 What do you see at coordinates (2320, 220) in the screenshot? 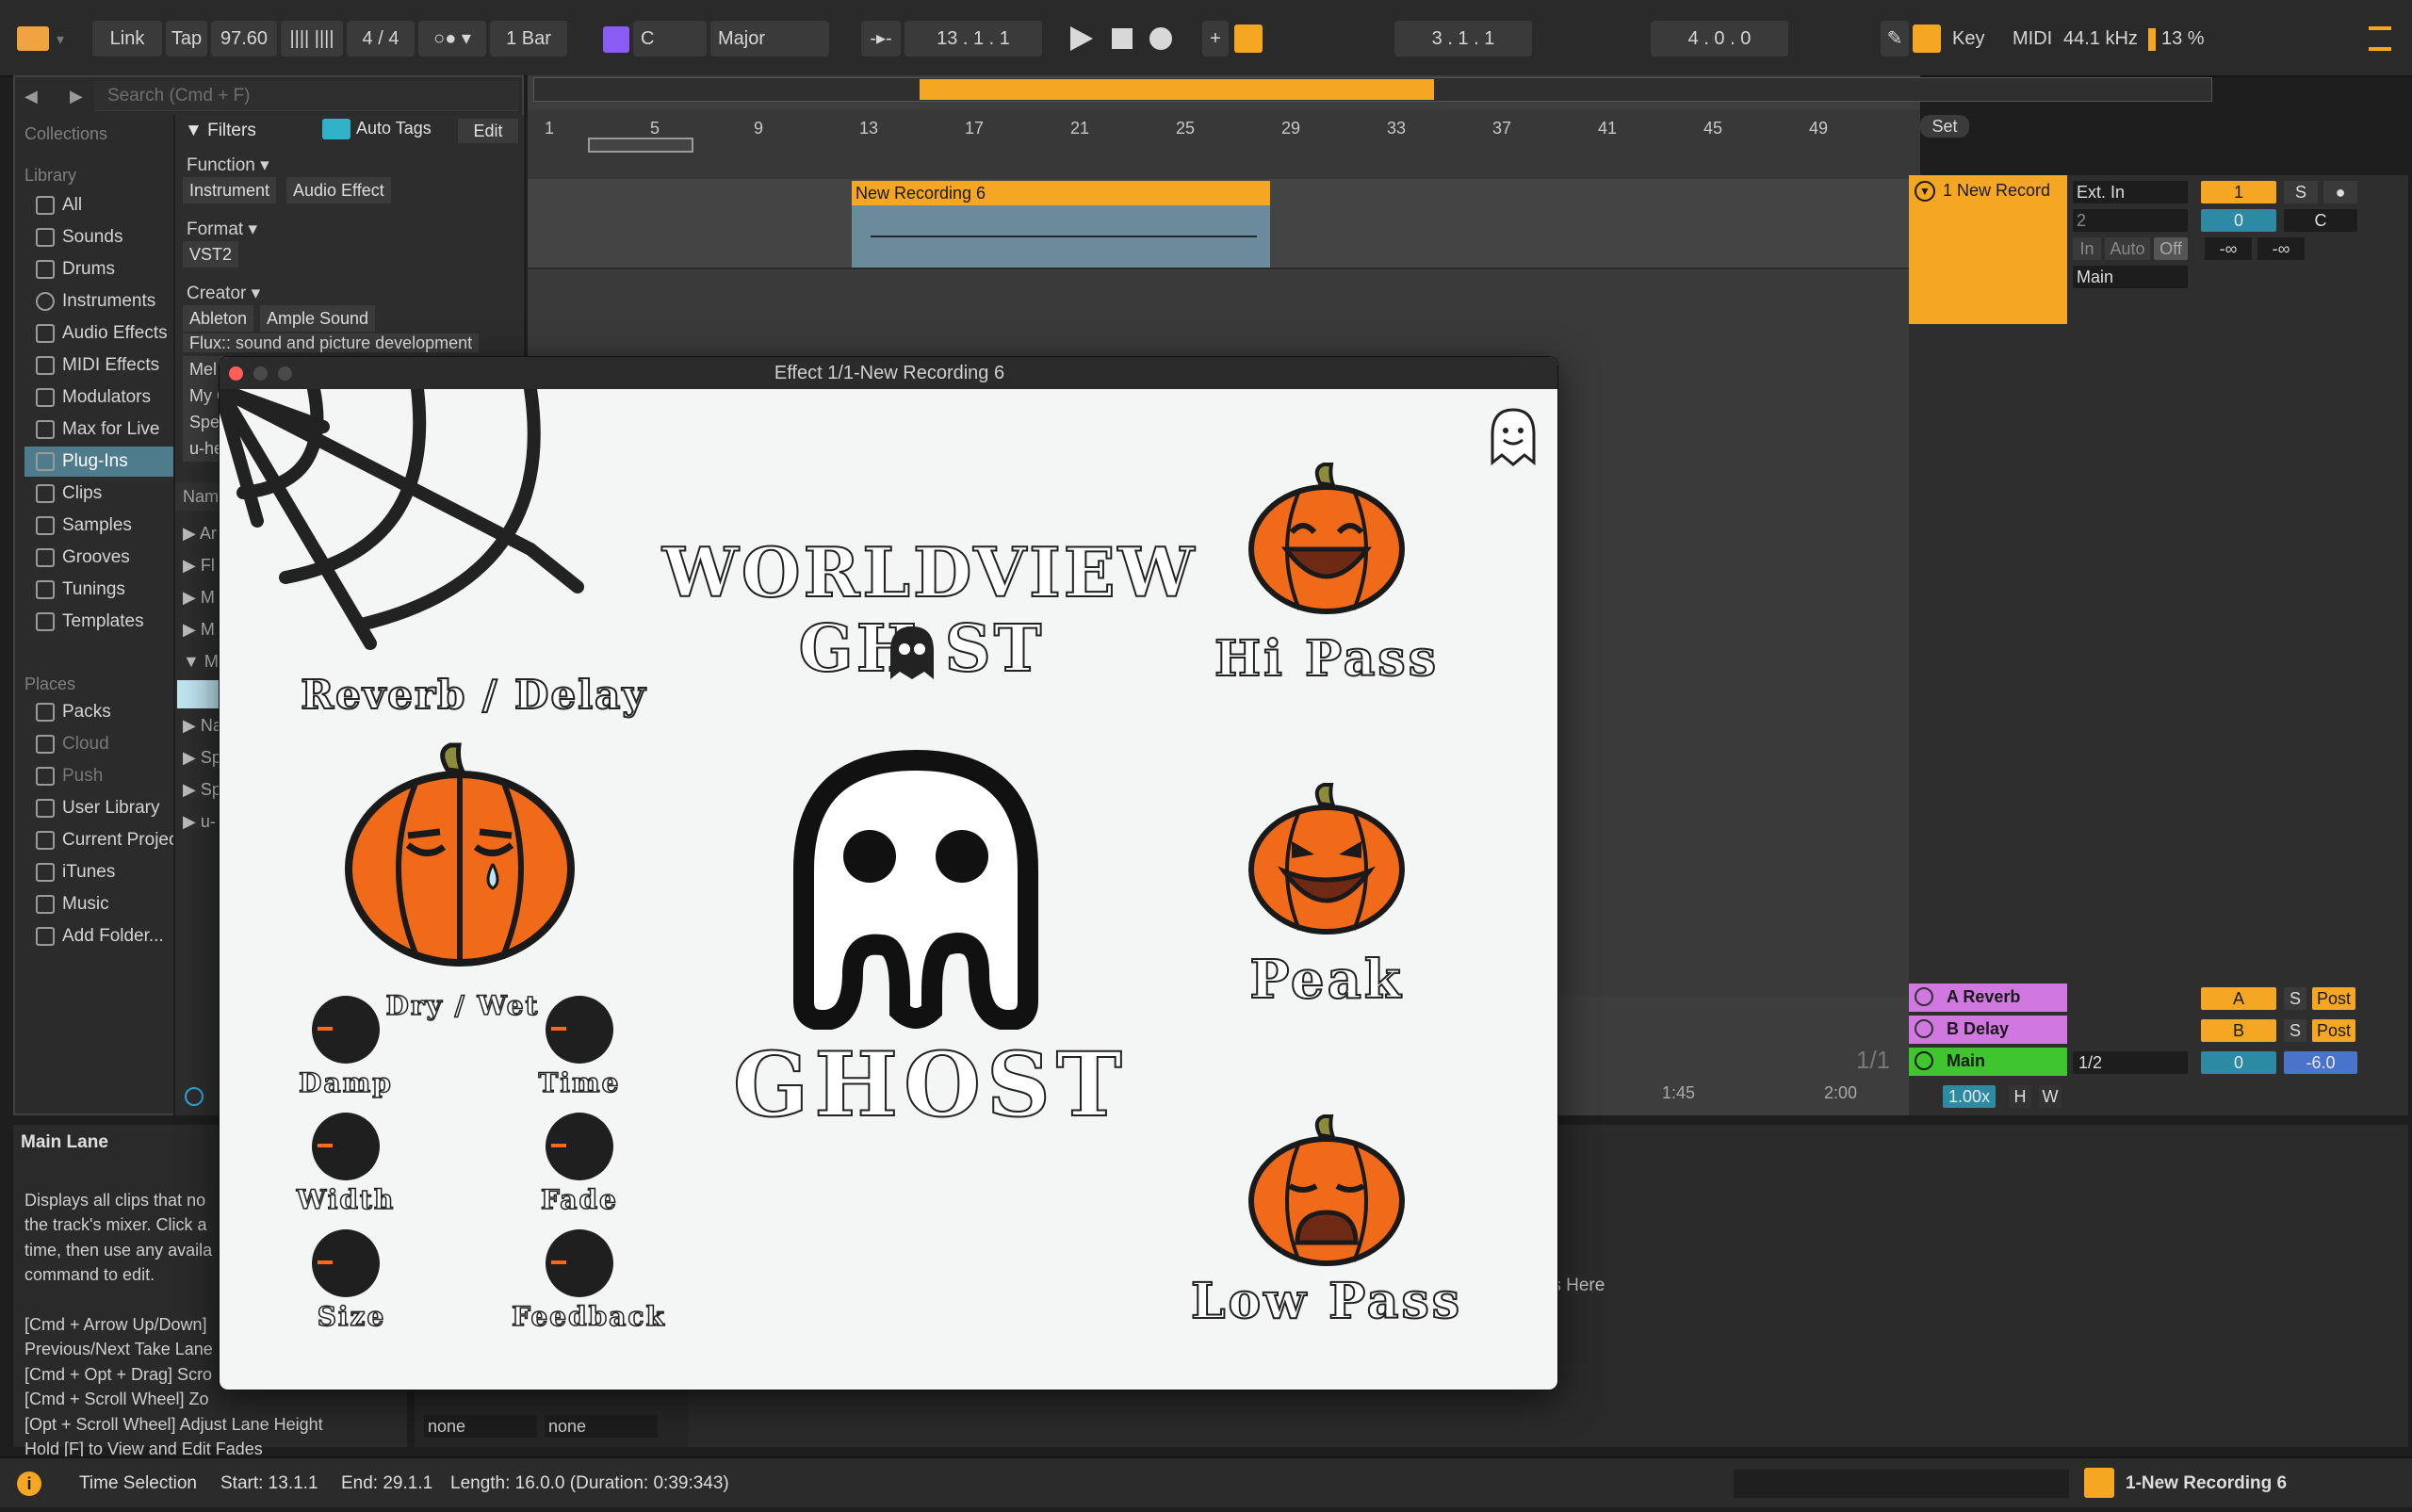
I see `pan-field: C` at bounding box center [2320, 220].